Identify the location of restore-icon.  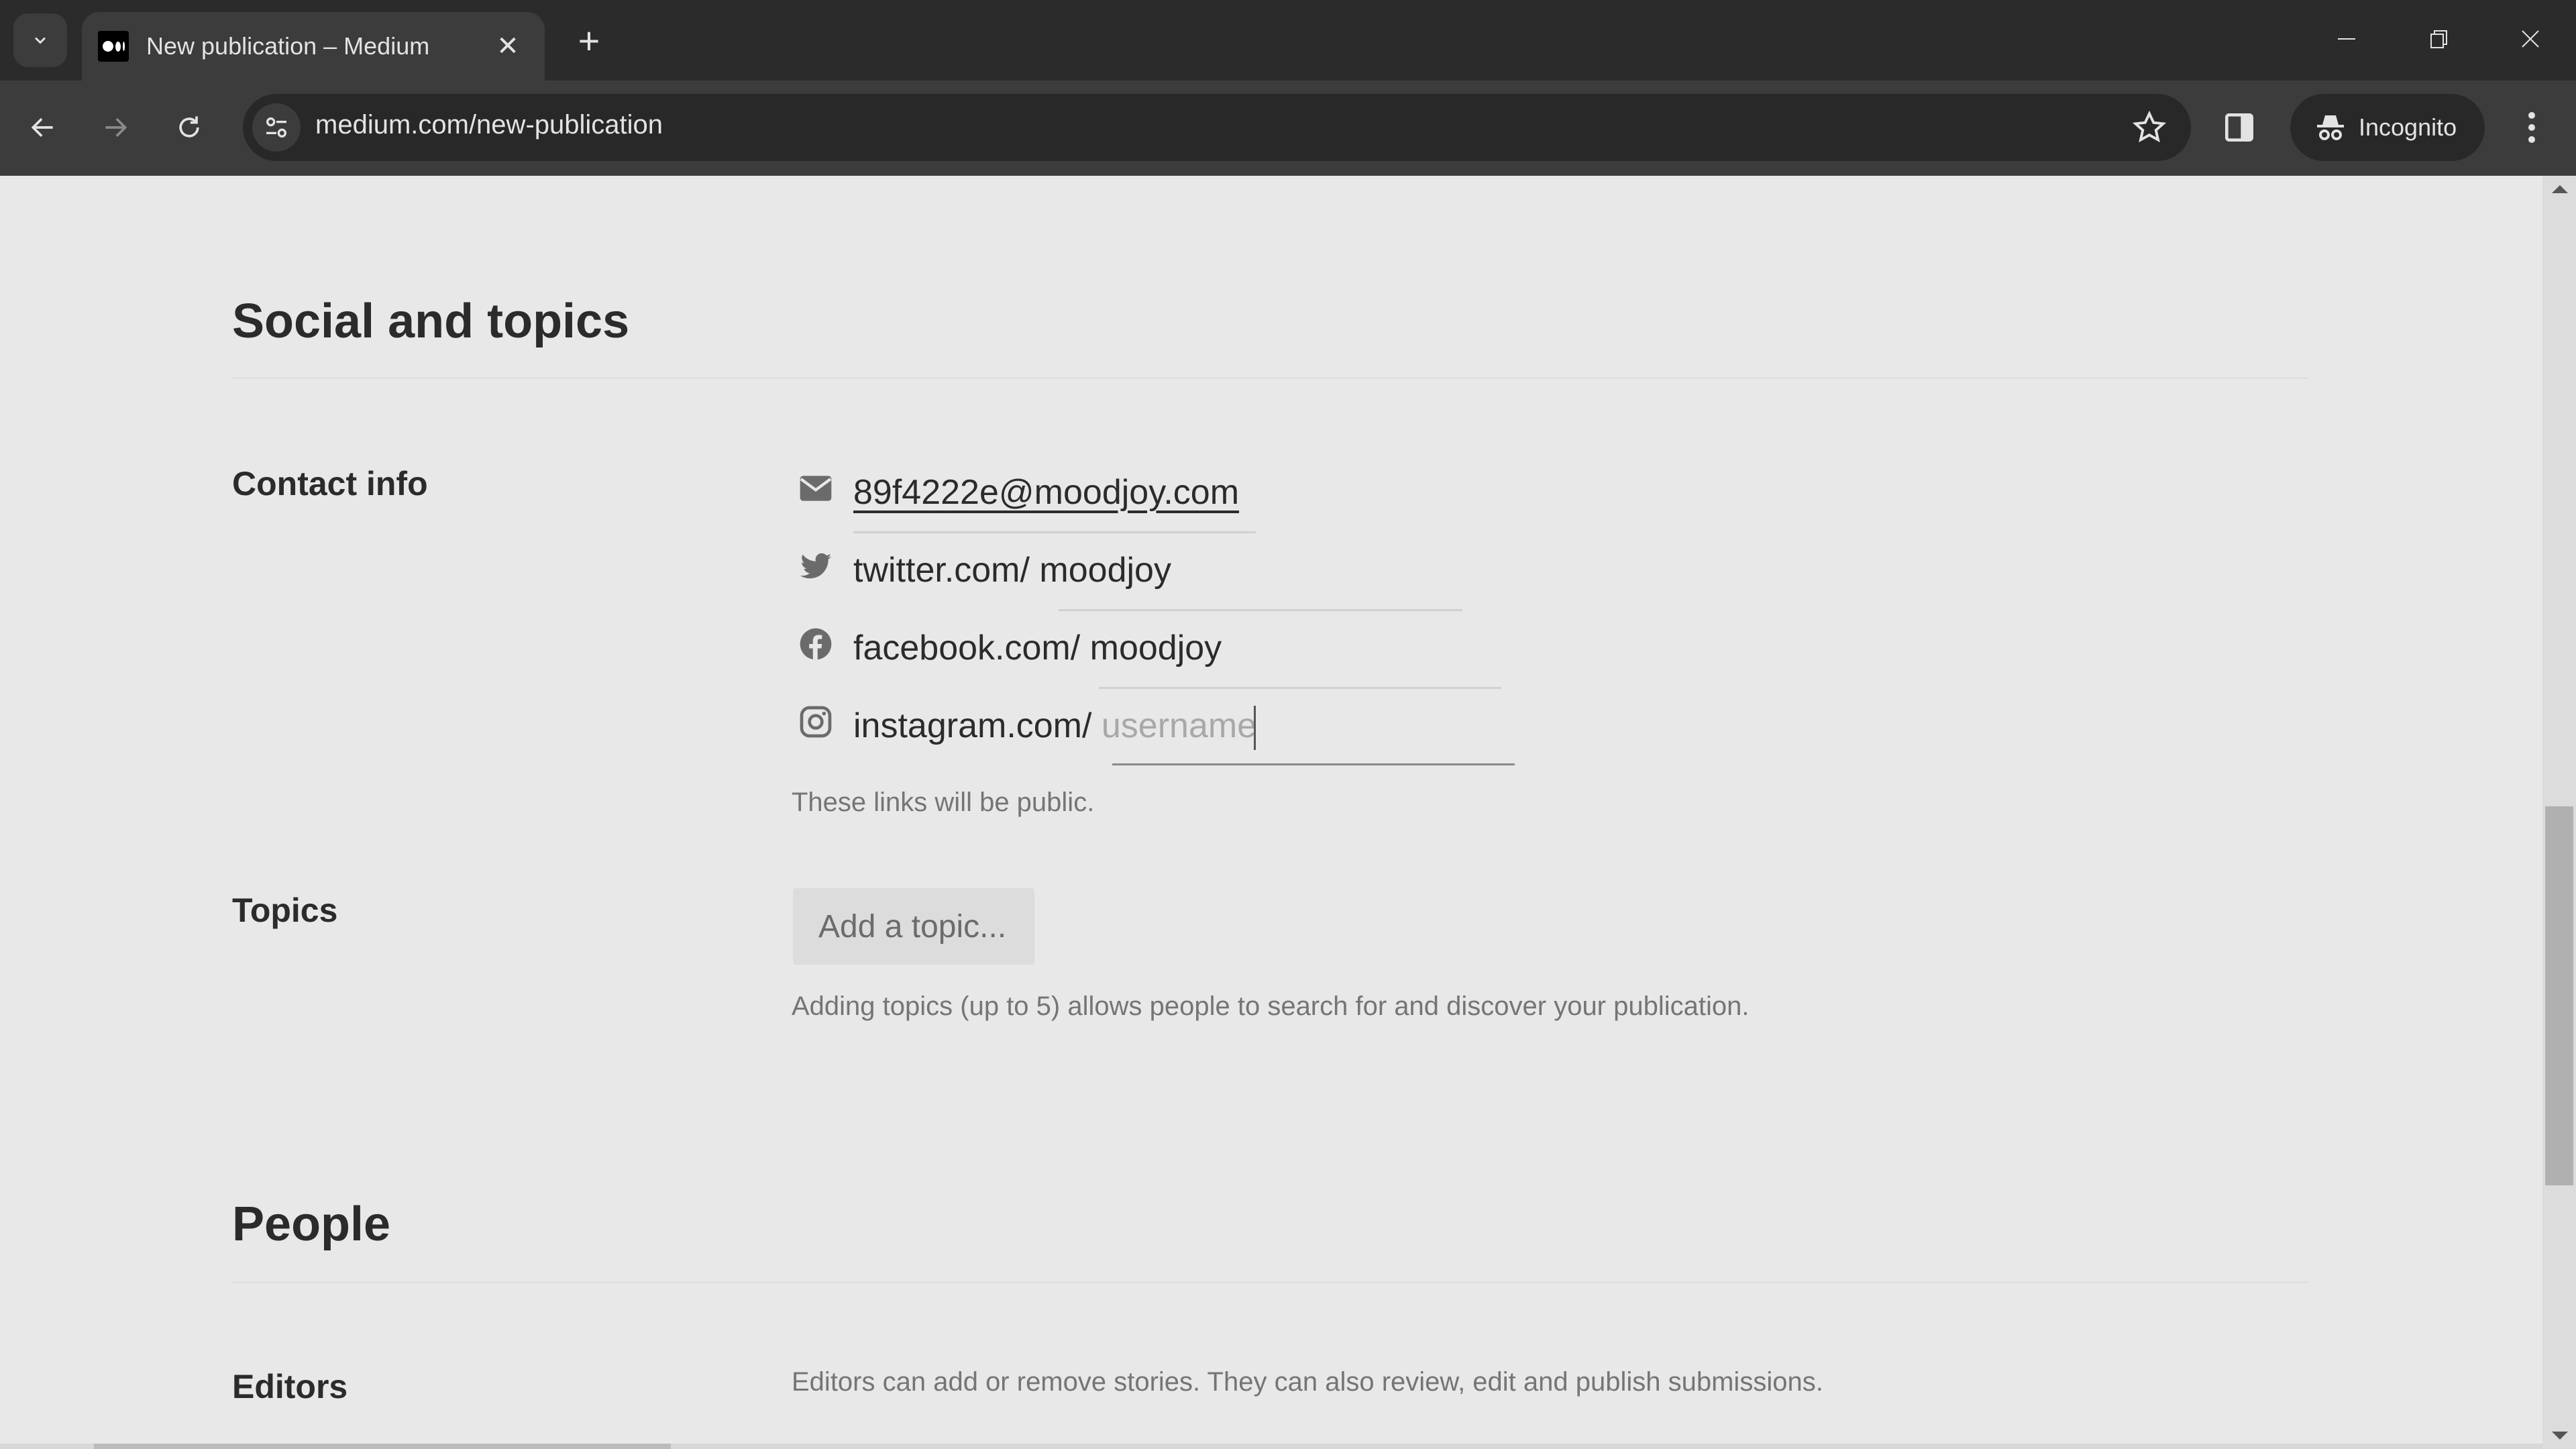
(2438, 39).